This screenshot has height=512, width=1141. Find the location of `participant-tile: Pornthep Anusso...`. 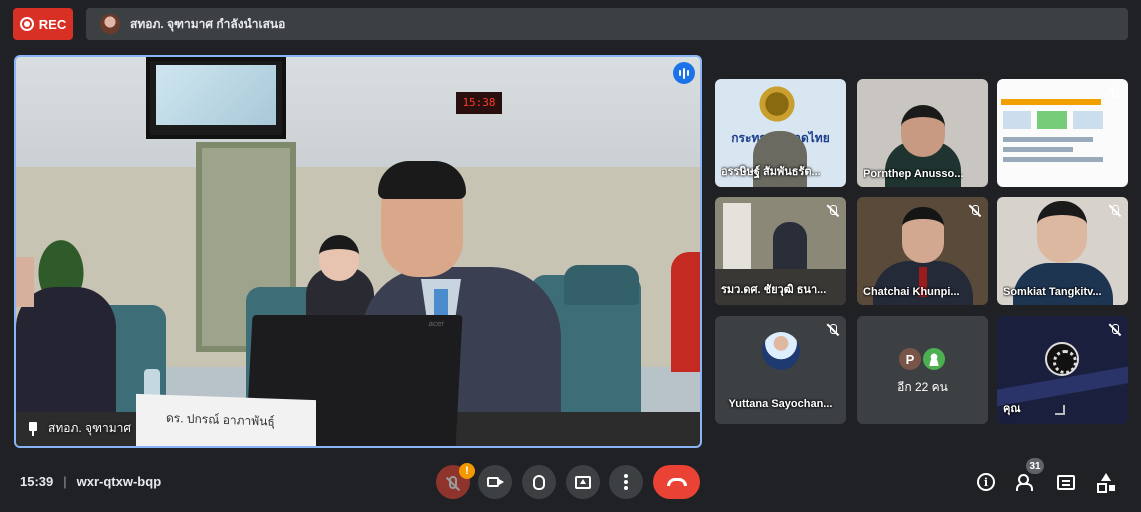

participant-tile: Pornthep Anusso... is located at coordinates (922, 133).